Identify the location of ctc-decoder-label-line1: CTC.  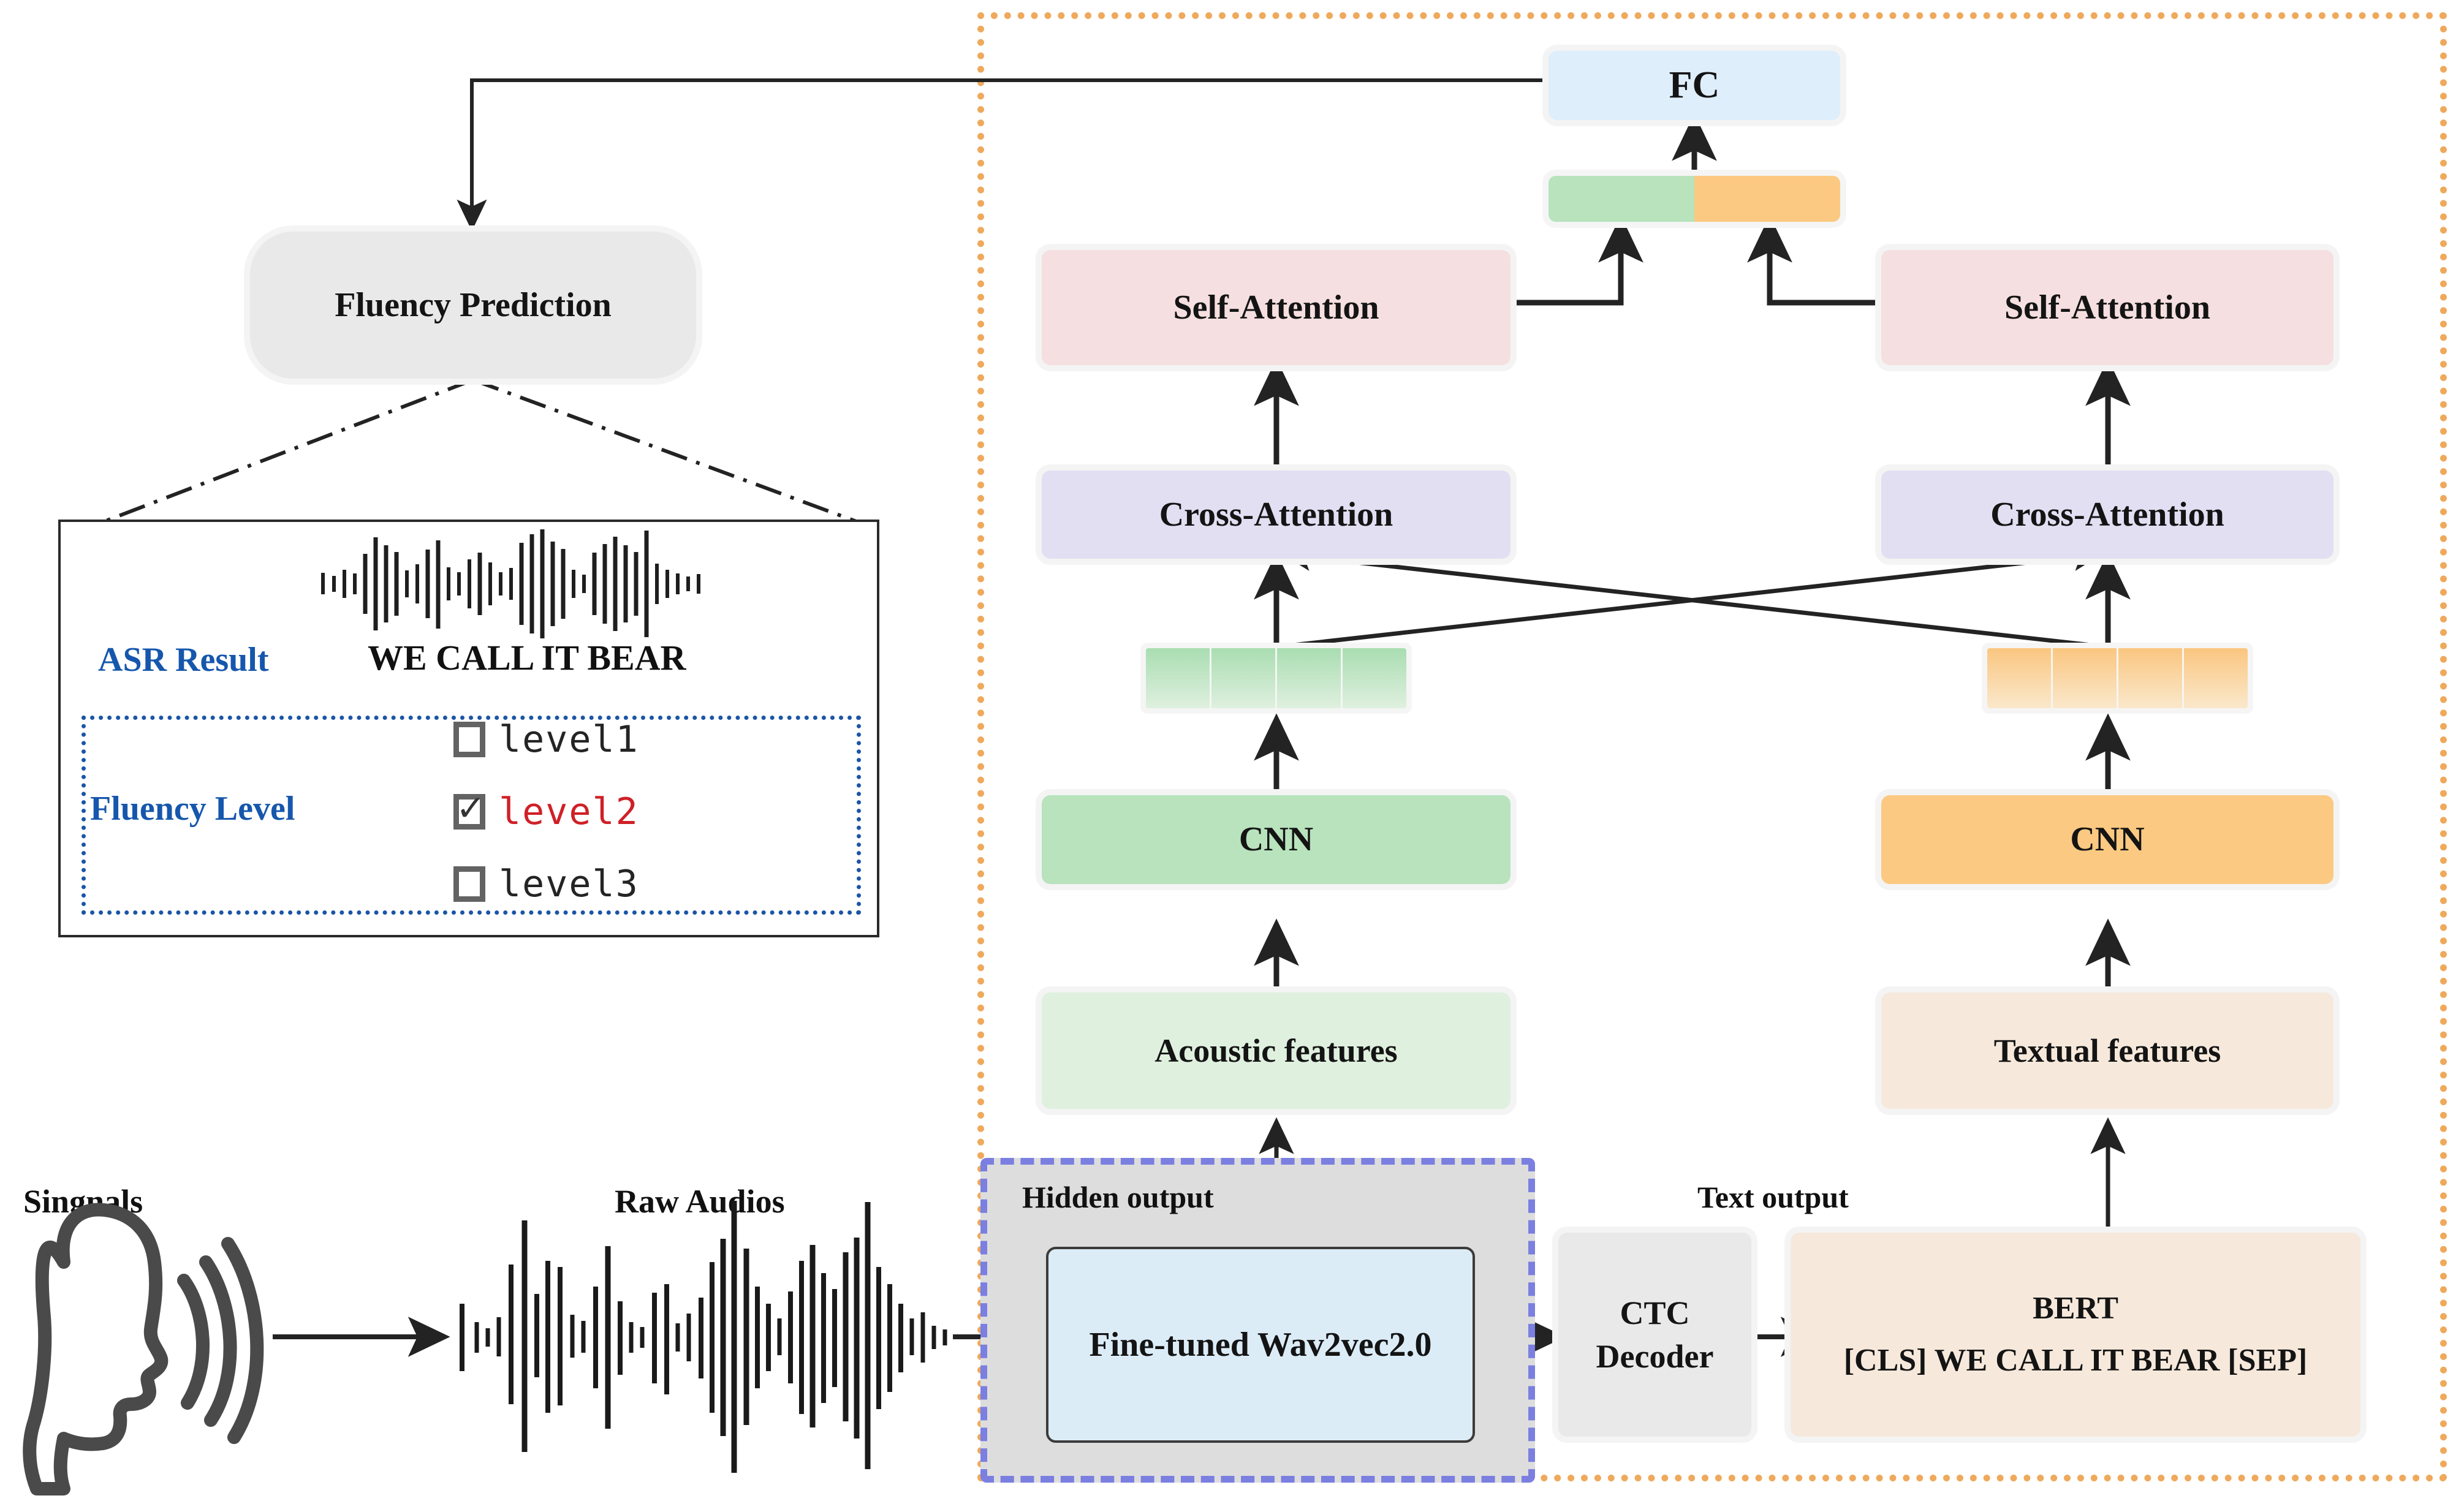
(1655, 1313).